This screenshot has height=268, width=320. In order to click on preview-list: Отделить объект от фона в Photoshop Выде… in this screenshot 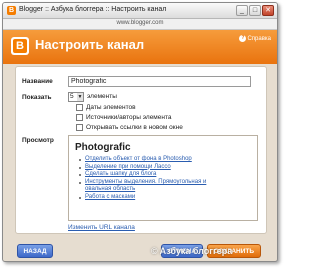, I will do `click(163, 179)`.